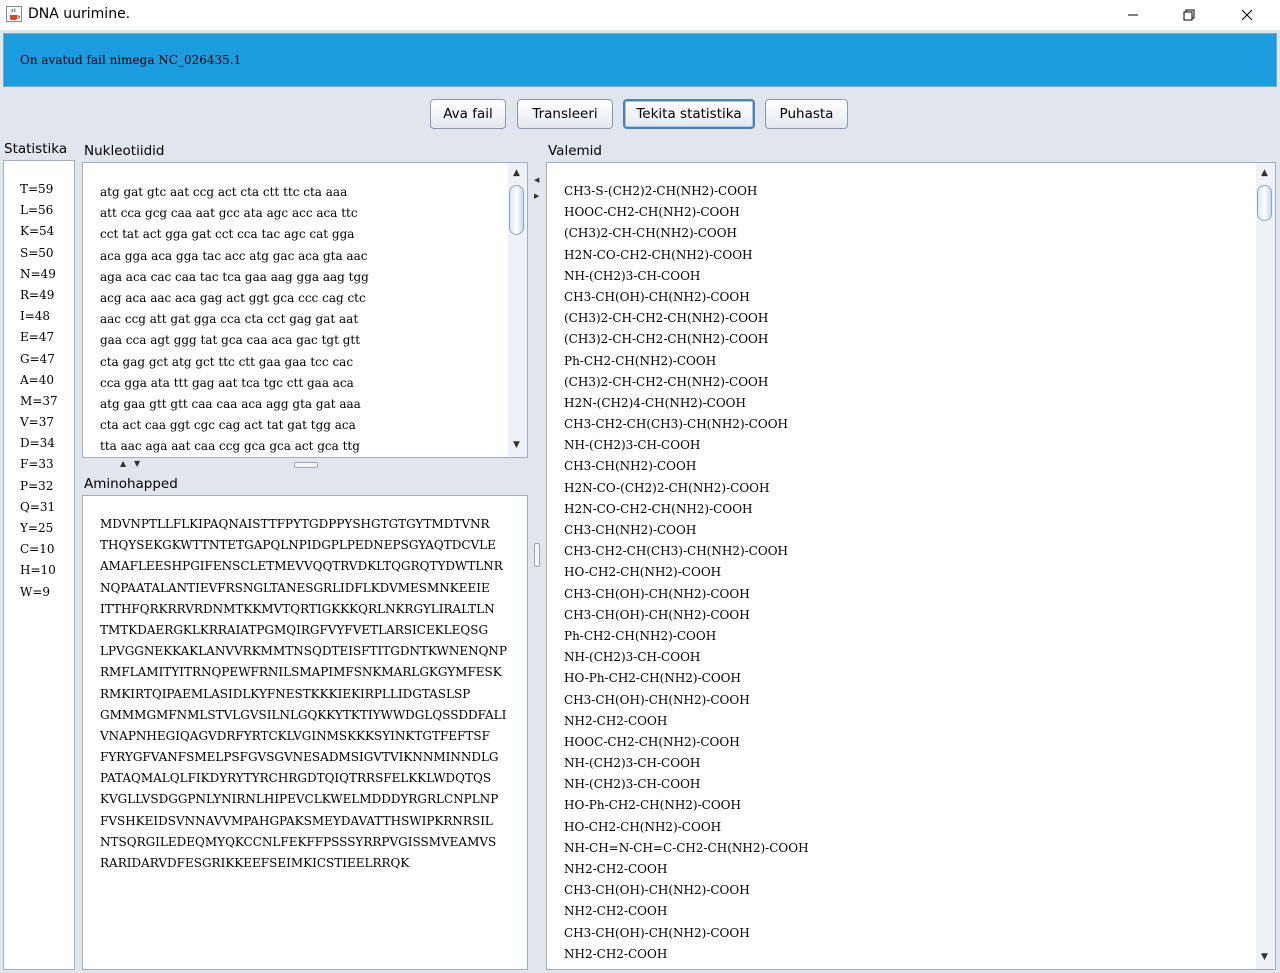  I want to click on restore-button, so click(1189, 15).